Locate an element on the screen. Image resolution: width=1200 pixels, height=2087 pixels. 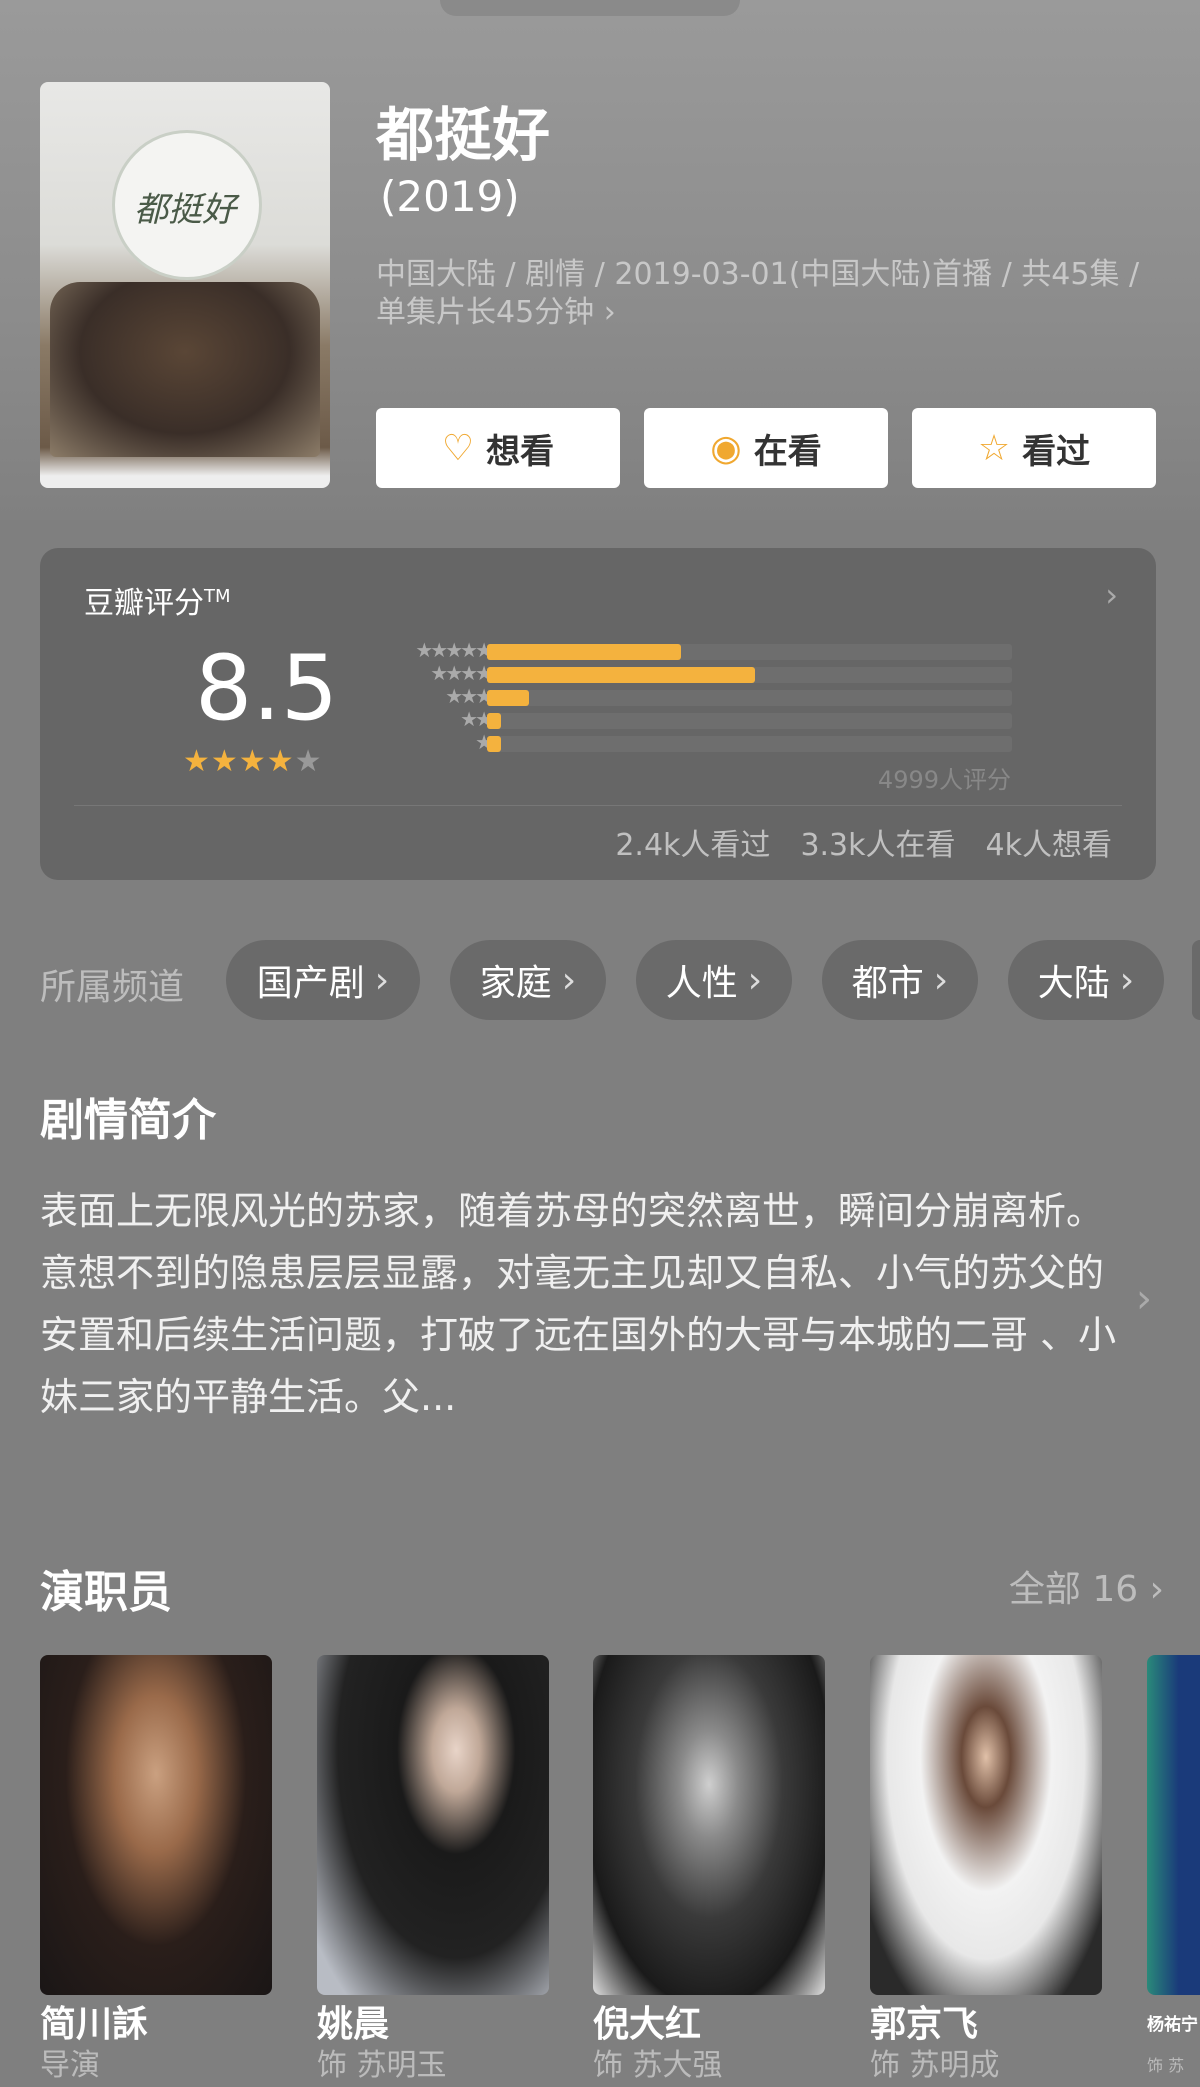
channel-pill: 家庭 › is located at coordinates (528, 980).